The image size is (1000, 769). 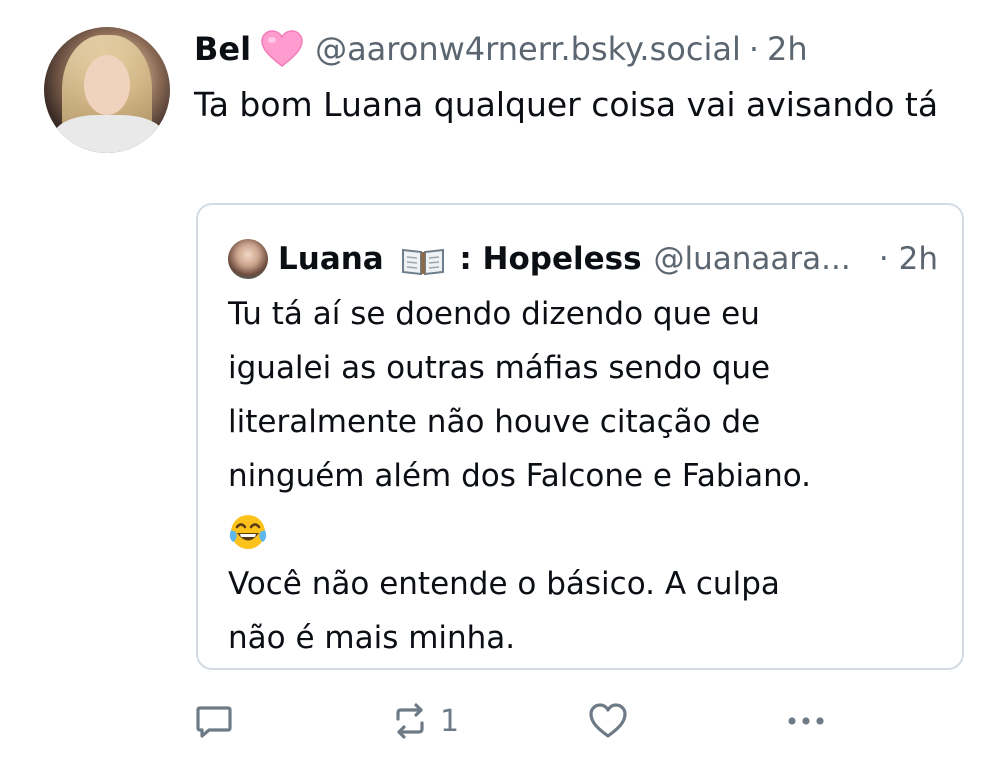 What do you see at coordinates (331, 259) in the screenshot?
I see `quoted-author-first-name: Luana` at bounding box center [331, 259].